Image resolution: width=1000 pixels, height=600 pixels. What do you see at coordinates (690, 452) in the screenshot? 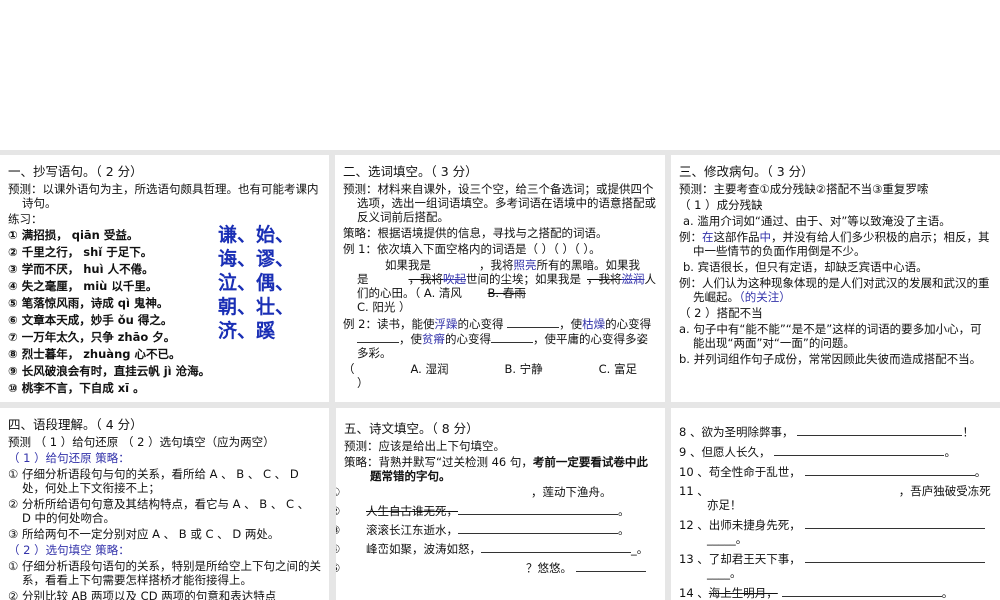
I see `item-number: 9 、` at bounding box center [690, 452].